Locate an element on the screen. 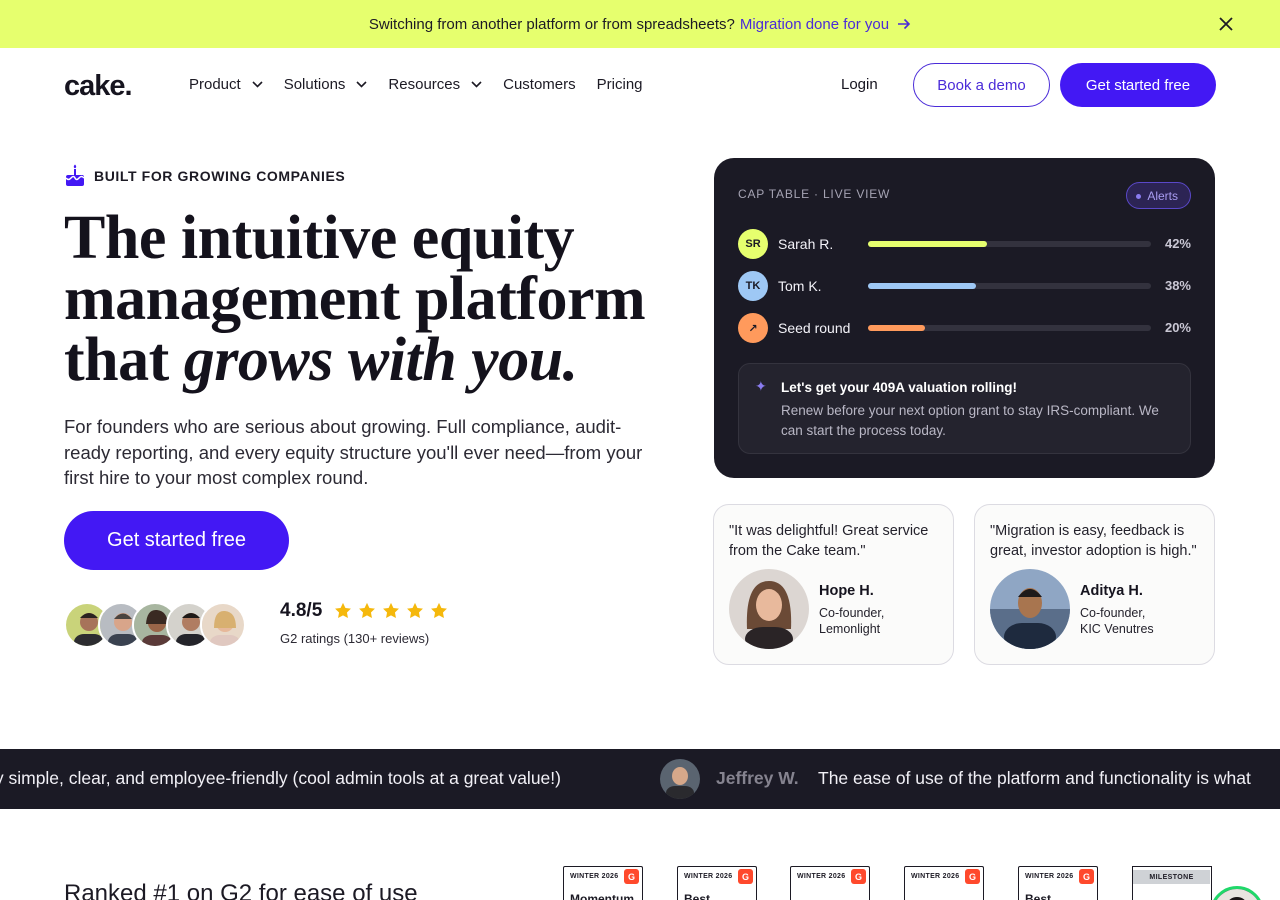 The width and height of the screenshot is (1280, 900). migration-link: Migration done for you is located at coordinates (825, 24).